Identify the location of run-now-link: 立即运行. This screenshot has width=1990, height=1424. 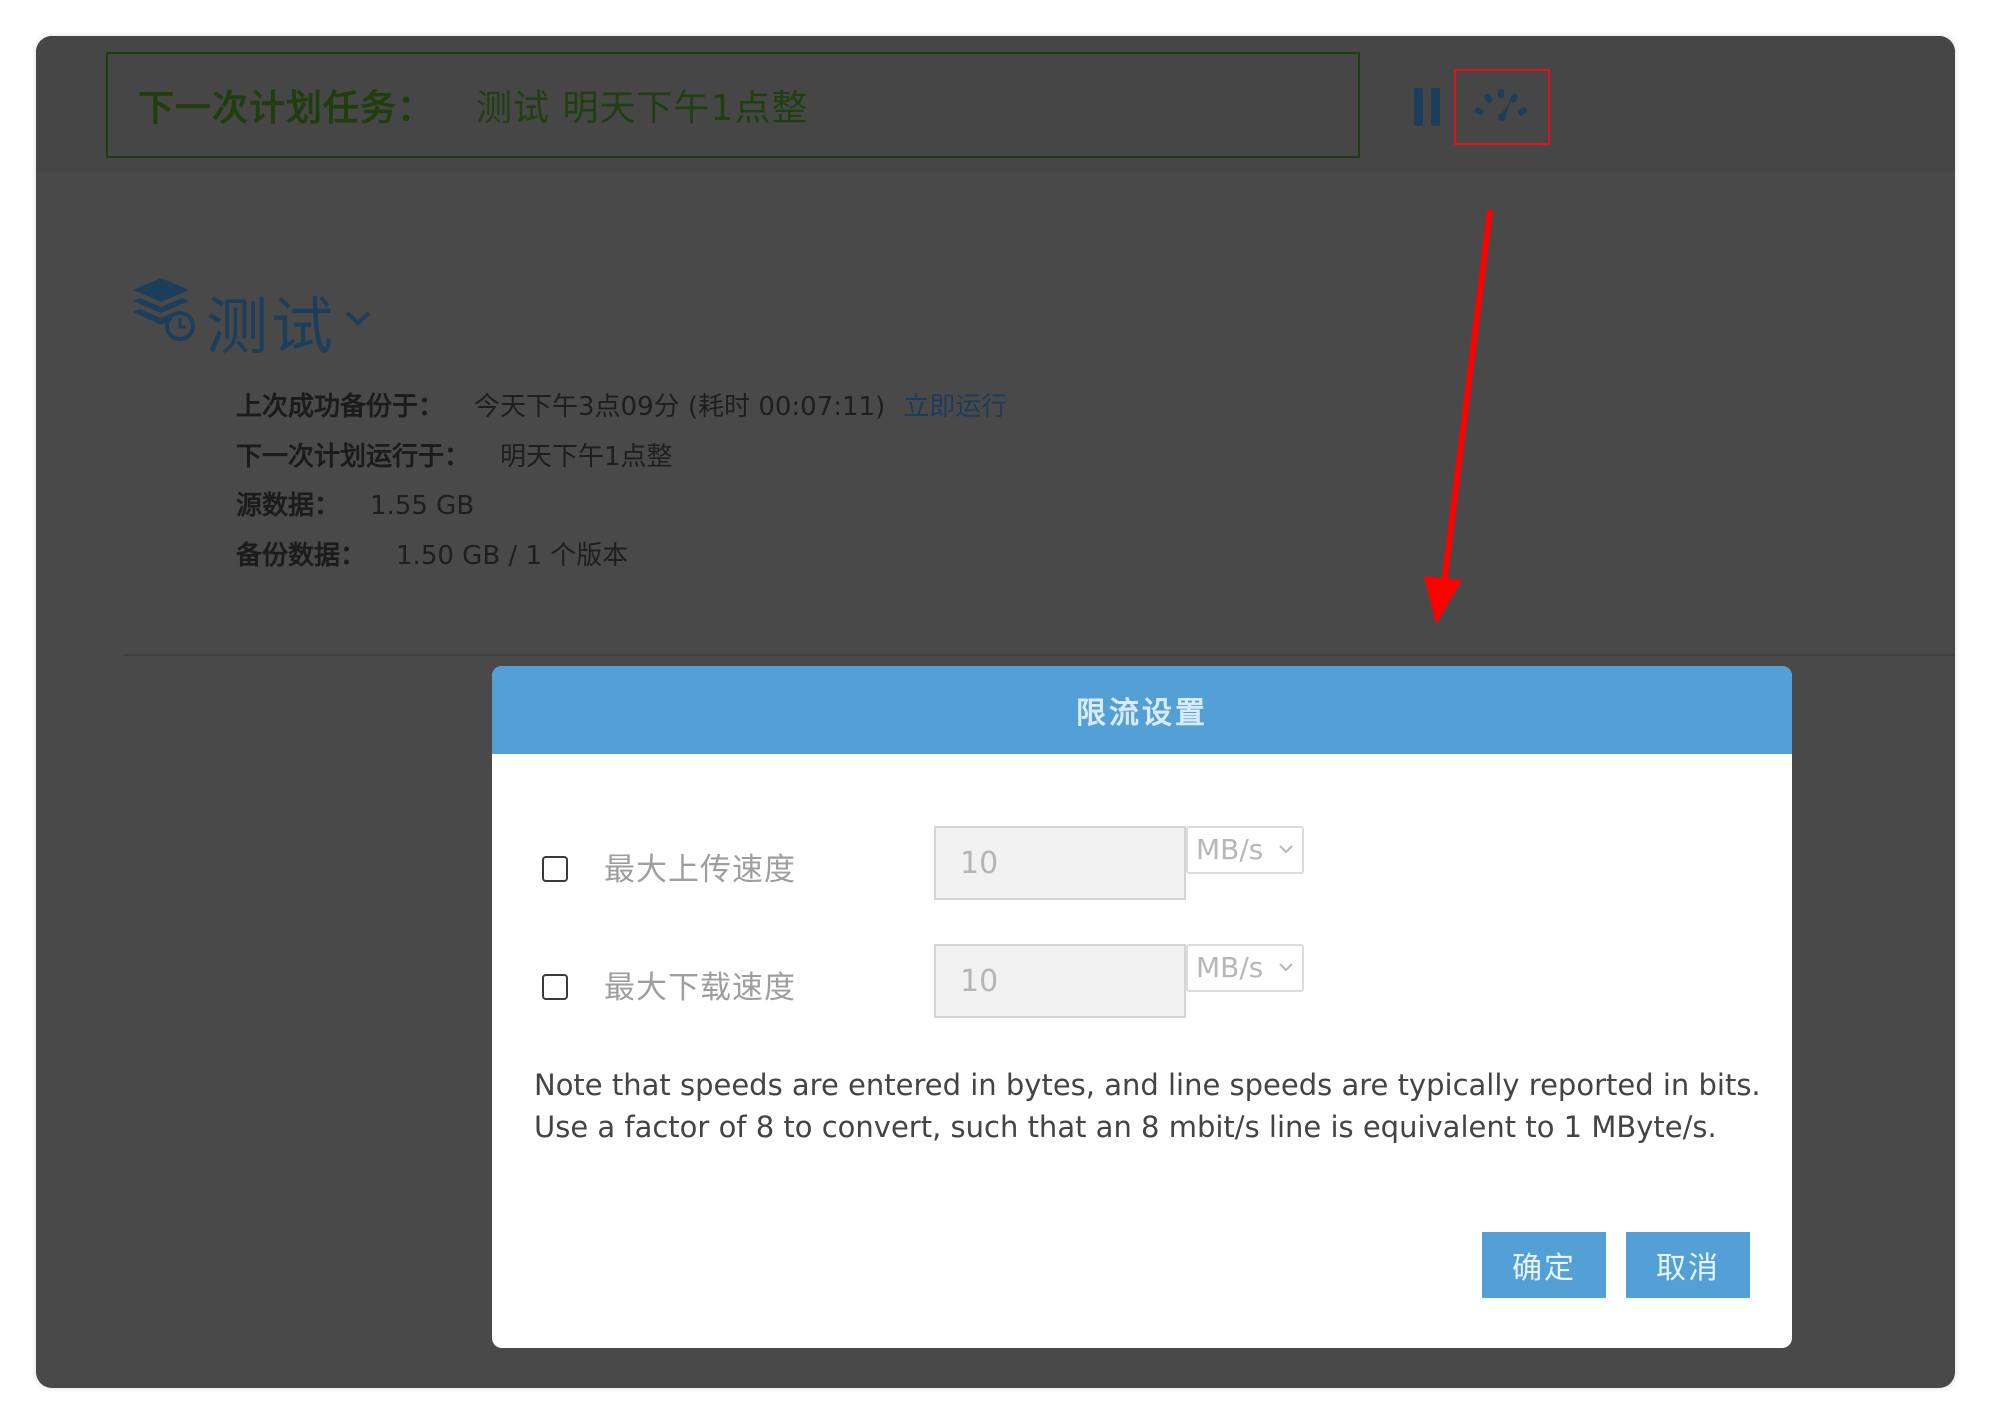
(955, 407).